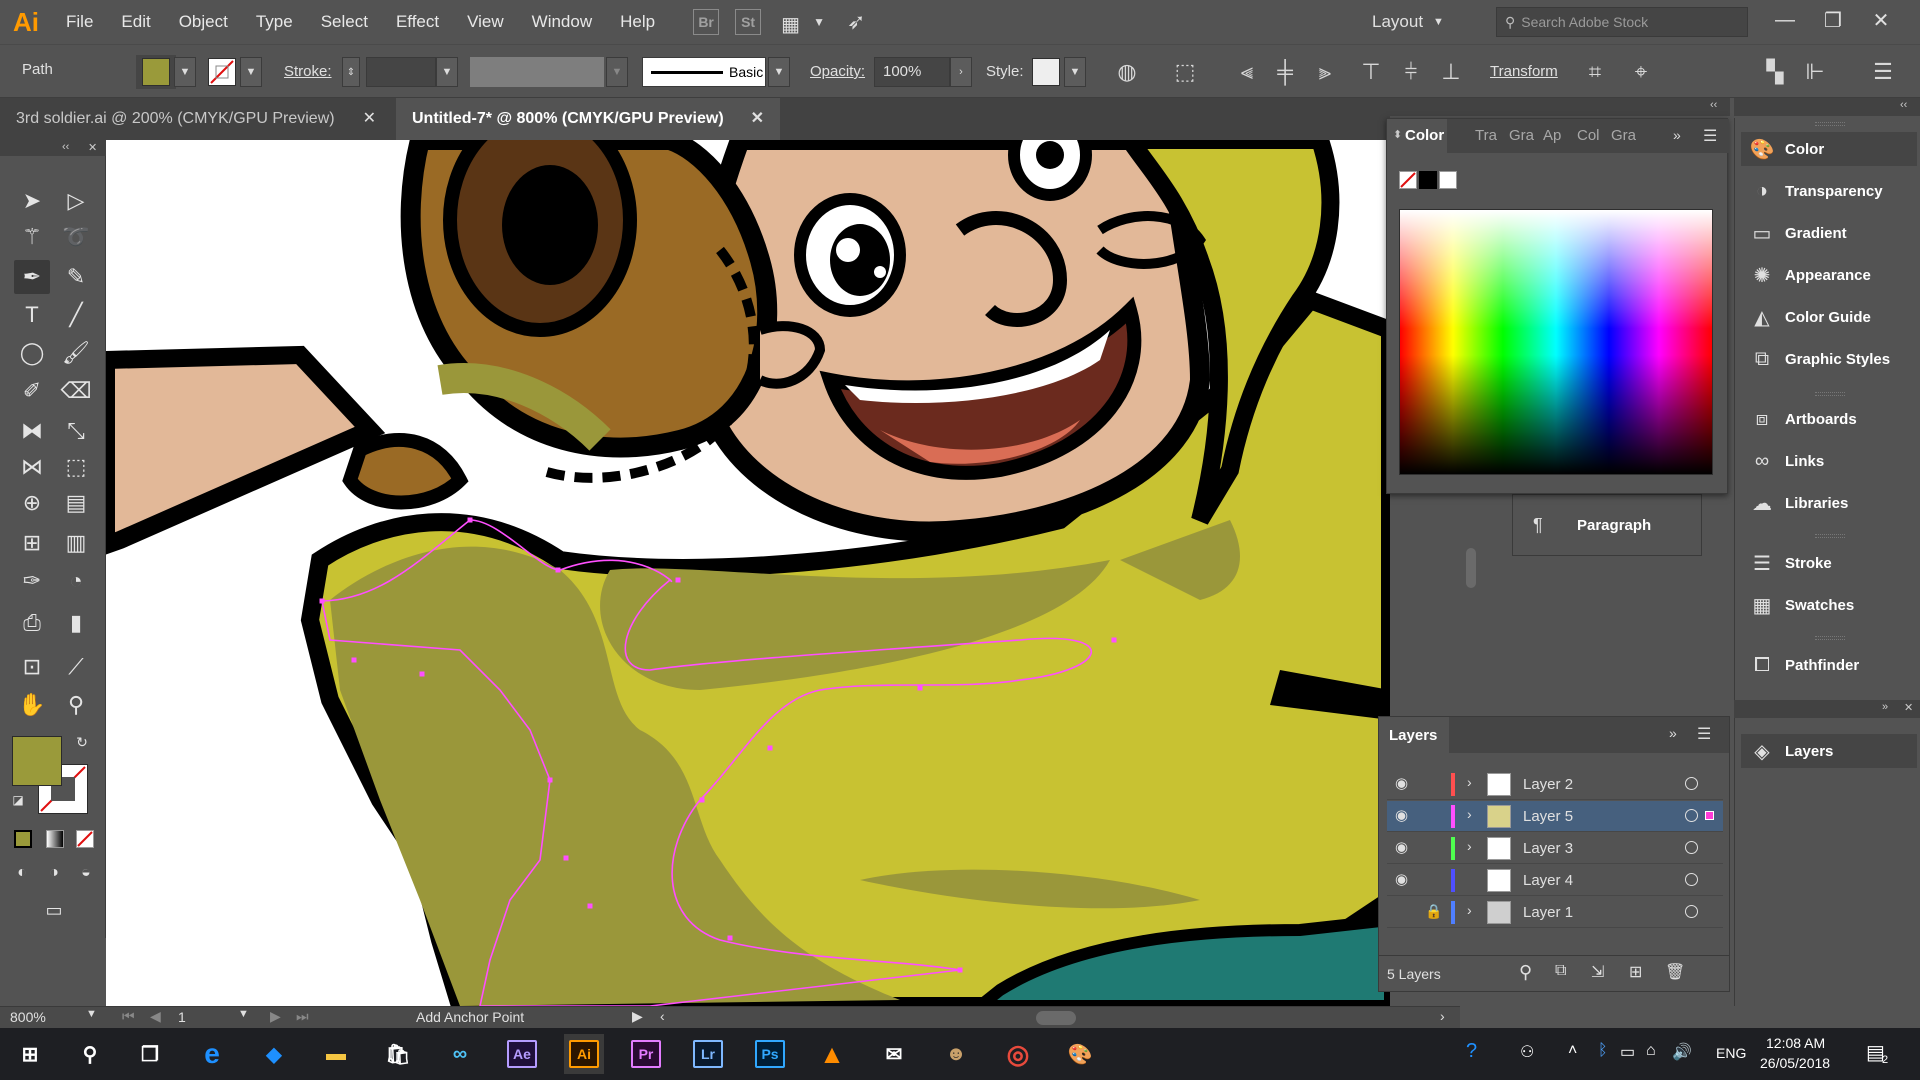 Image resolution: width=1920 pixels, height=1080 pixels. Describe the element at coordinates (956, 1054) in the screenshot. I see `game-app-icon: ☻` at that location.